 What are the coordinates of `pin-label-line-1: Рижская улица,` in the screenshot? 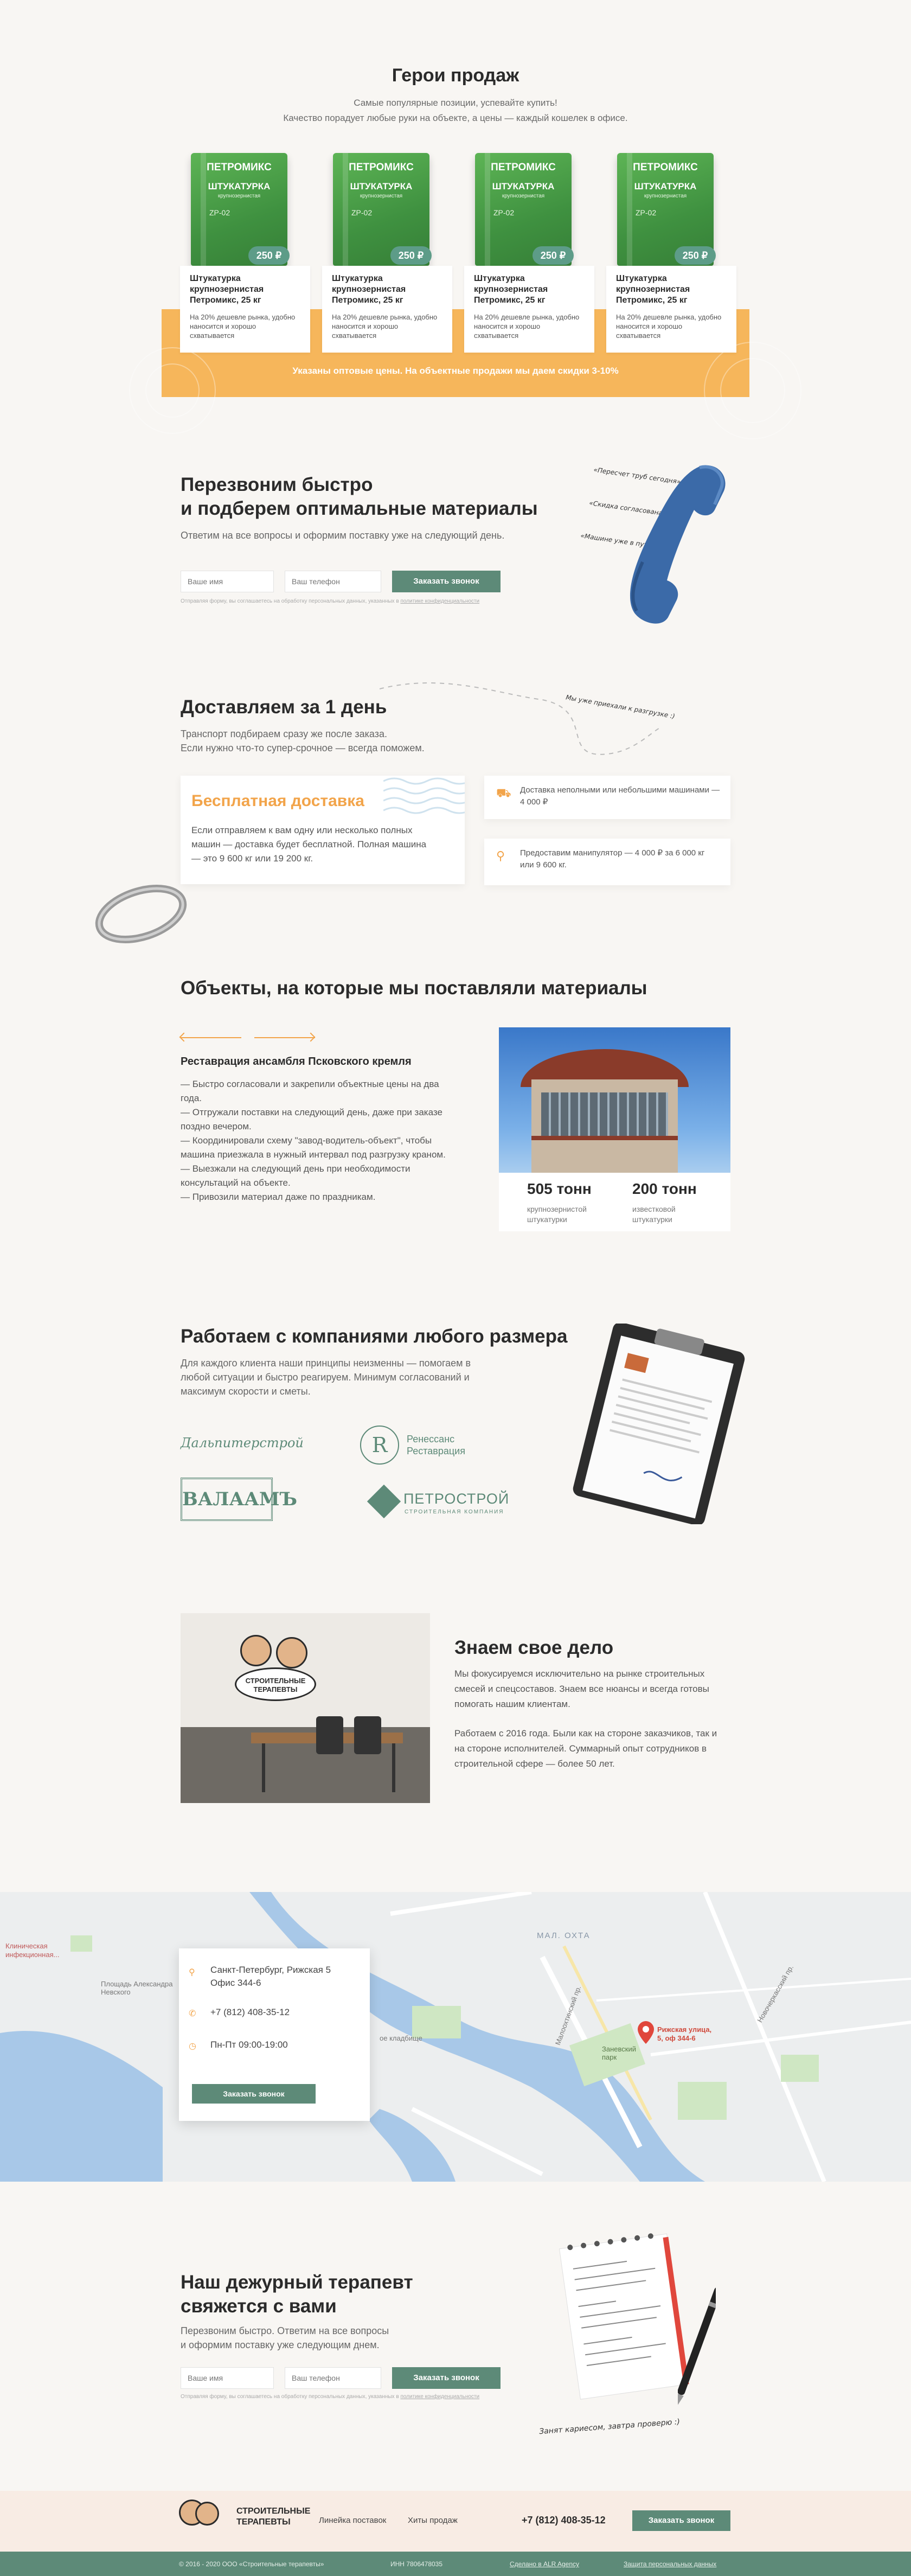 It's located at (684, 2029).